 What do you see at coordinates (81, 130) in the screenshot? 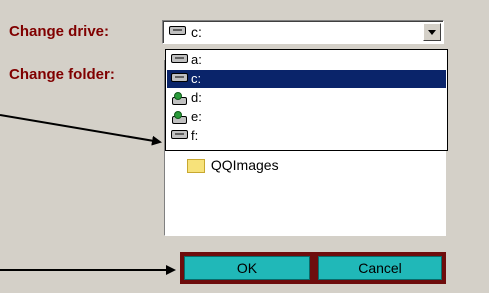
I see `arrow-to-drive-list` at bounding box center [81, 130].